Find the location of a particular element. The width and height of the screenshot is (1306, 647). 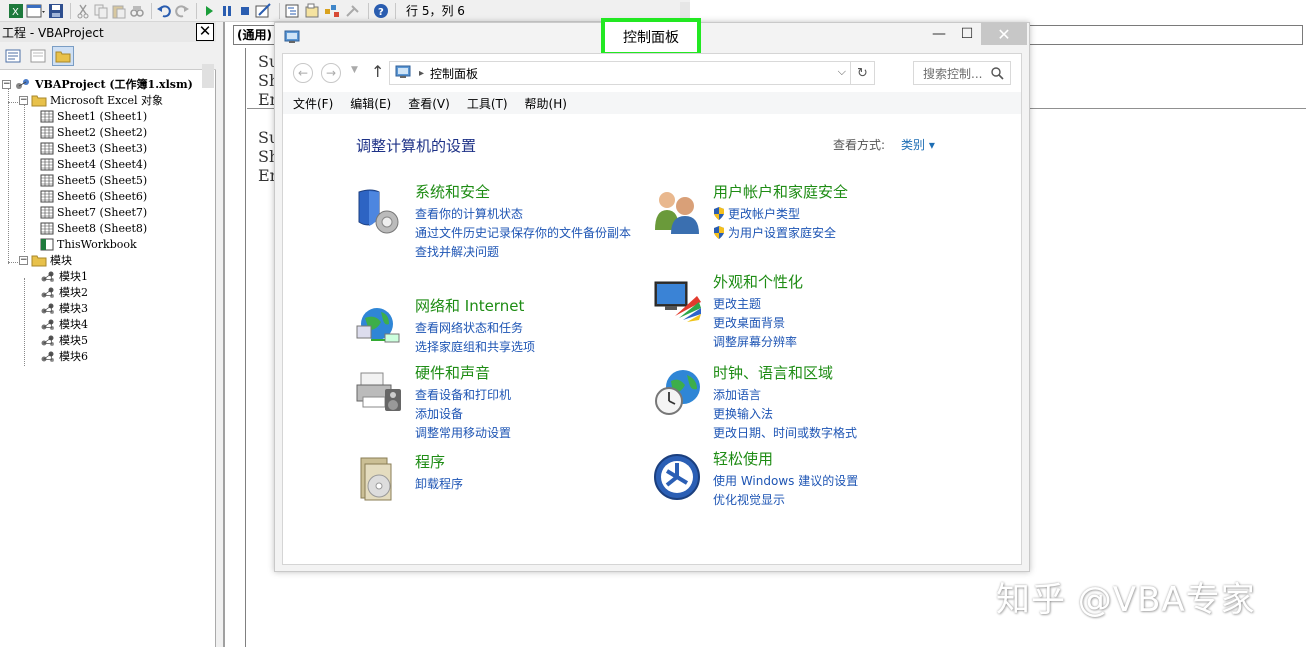

menu-tools: 工具(T) is located at coordinates (487, 103).